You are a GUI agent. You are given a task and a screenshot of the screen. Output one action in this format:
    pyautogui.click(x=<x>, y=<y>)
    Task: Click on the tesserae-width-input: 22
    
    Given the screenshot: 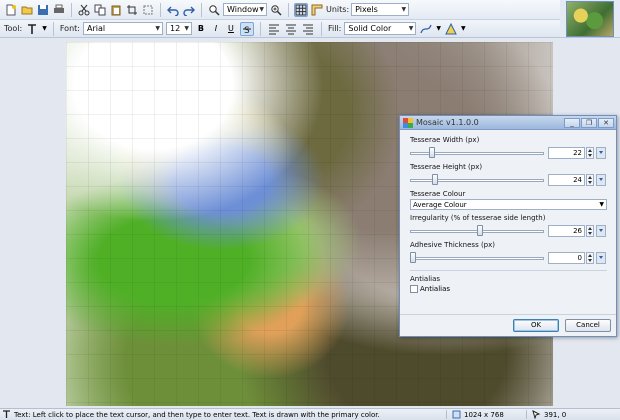 What is the action you would take?
    pyautogui.click(x=566, y=153)
    